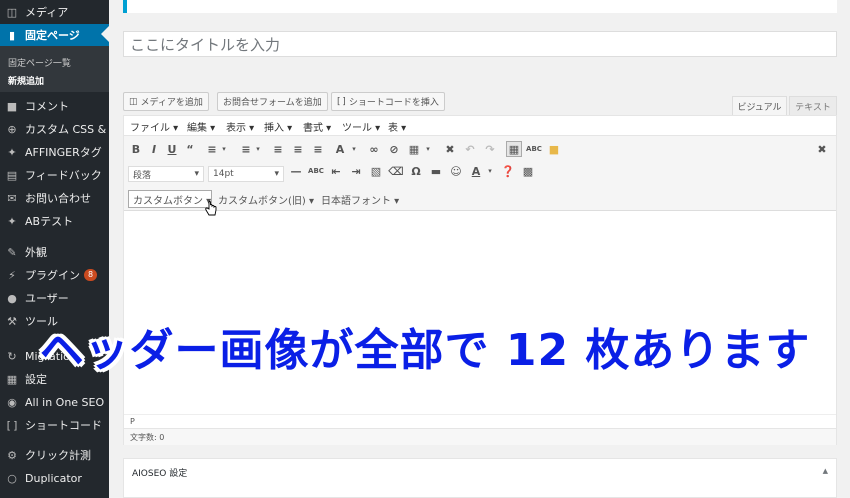  What do you see at coordinates (376, 171) in the screenshot?
I see `paste-text-icon: ▧` at bounding box center [376, 171].